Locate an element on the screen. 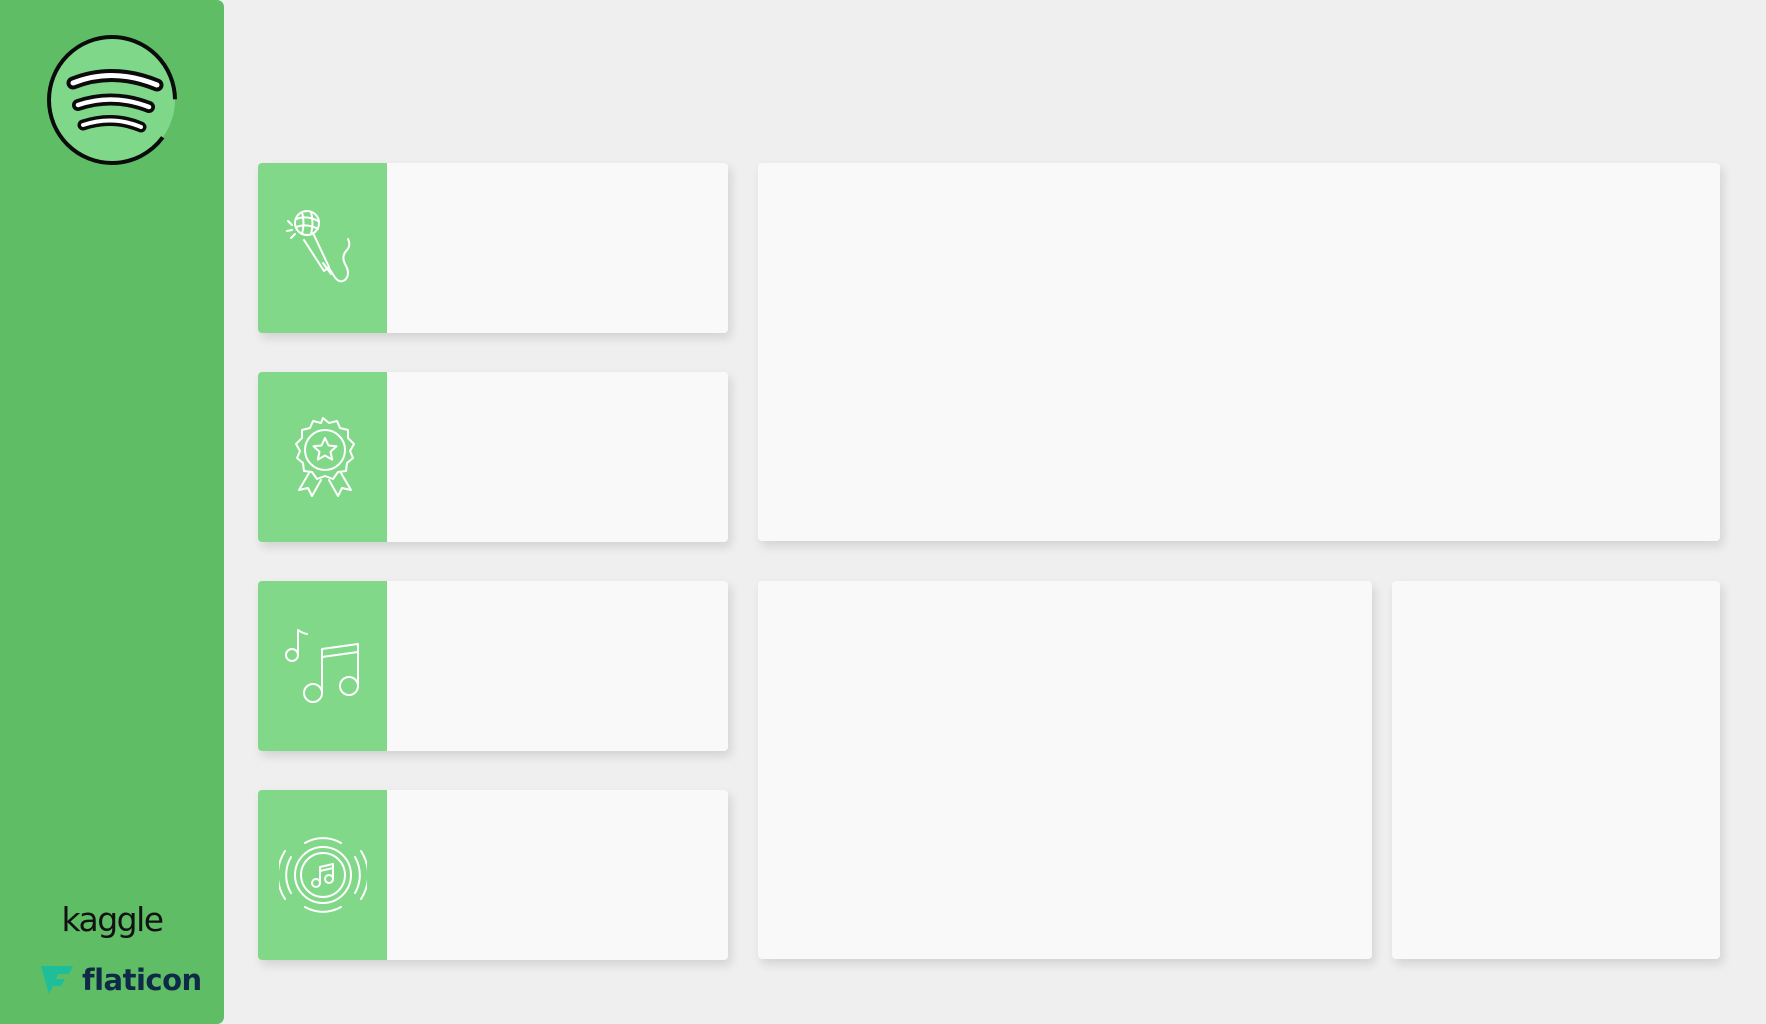 Image resolution: width=1766 pixels, height=1024 pixels. kpi-card-music-speaker is located at coordinates (493, 875).